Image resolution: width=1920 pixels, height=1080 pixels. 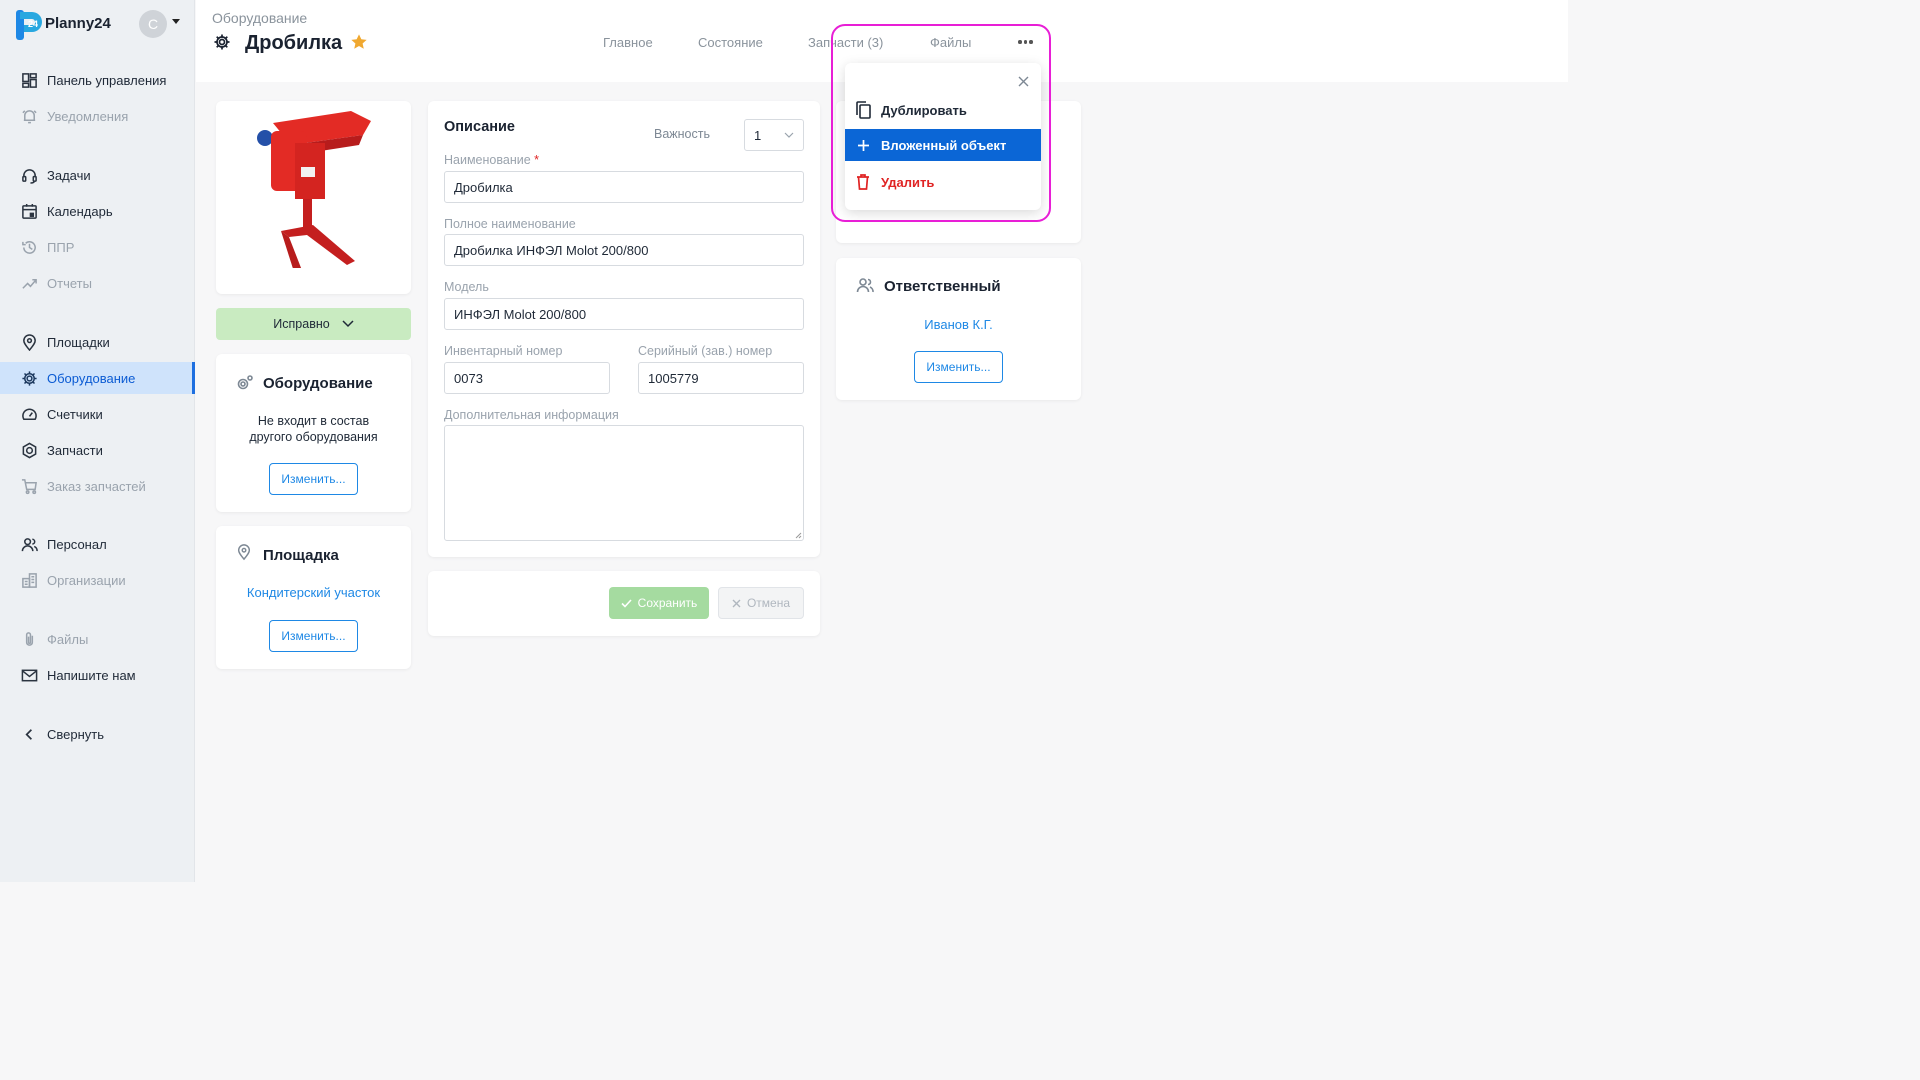 What do you see at coordinates (313, 437) in the screenshot?
I see `text-line: другого оборудования` at bounding box center [313, 437].